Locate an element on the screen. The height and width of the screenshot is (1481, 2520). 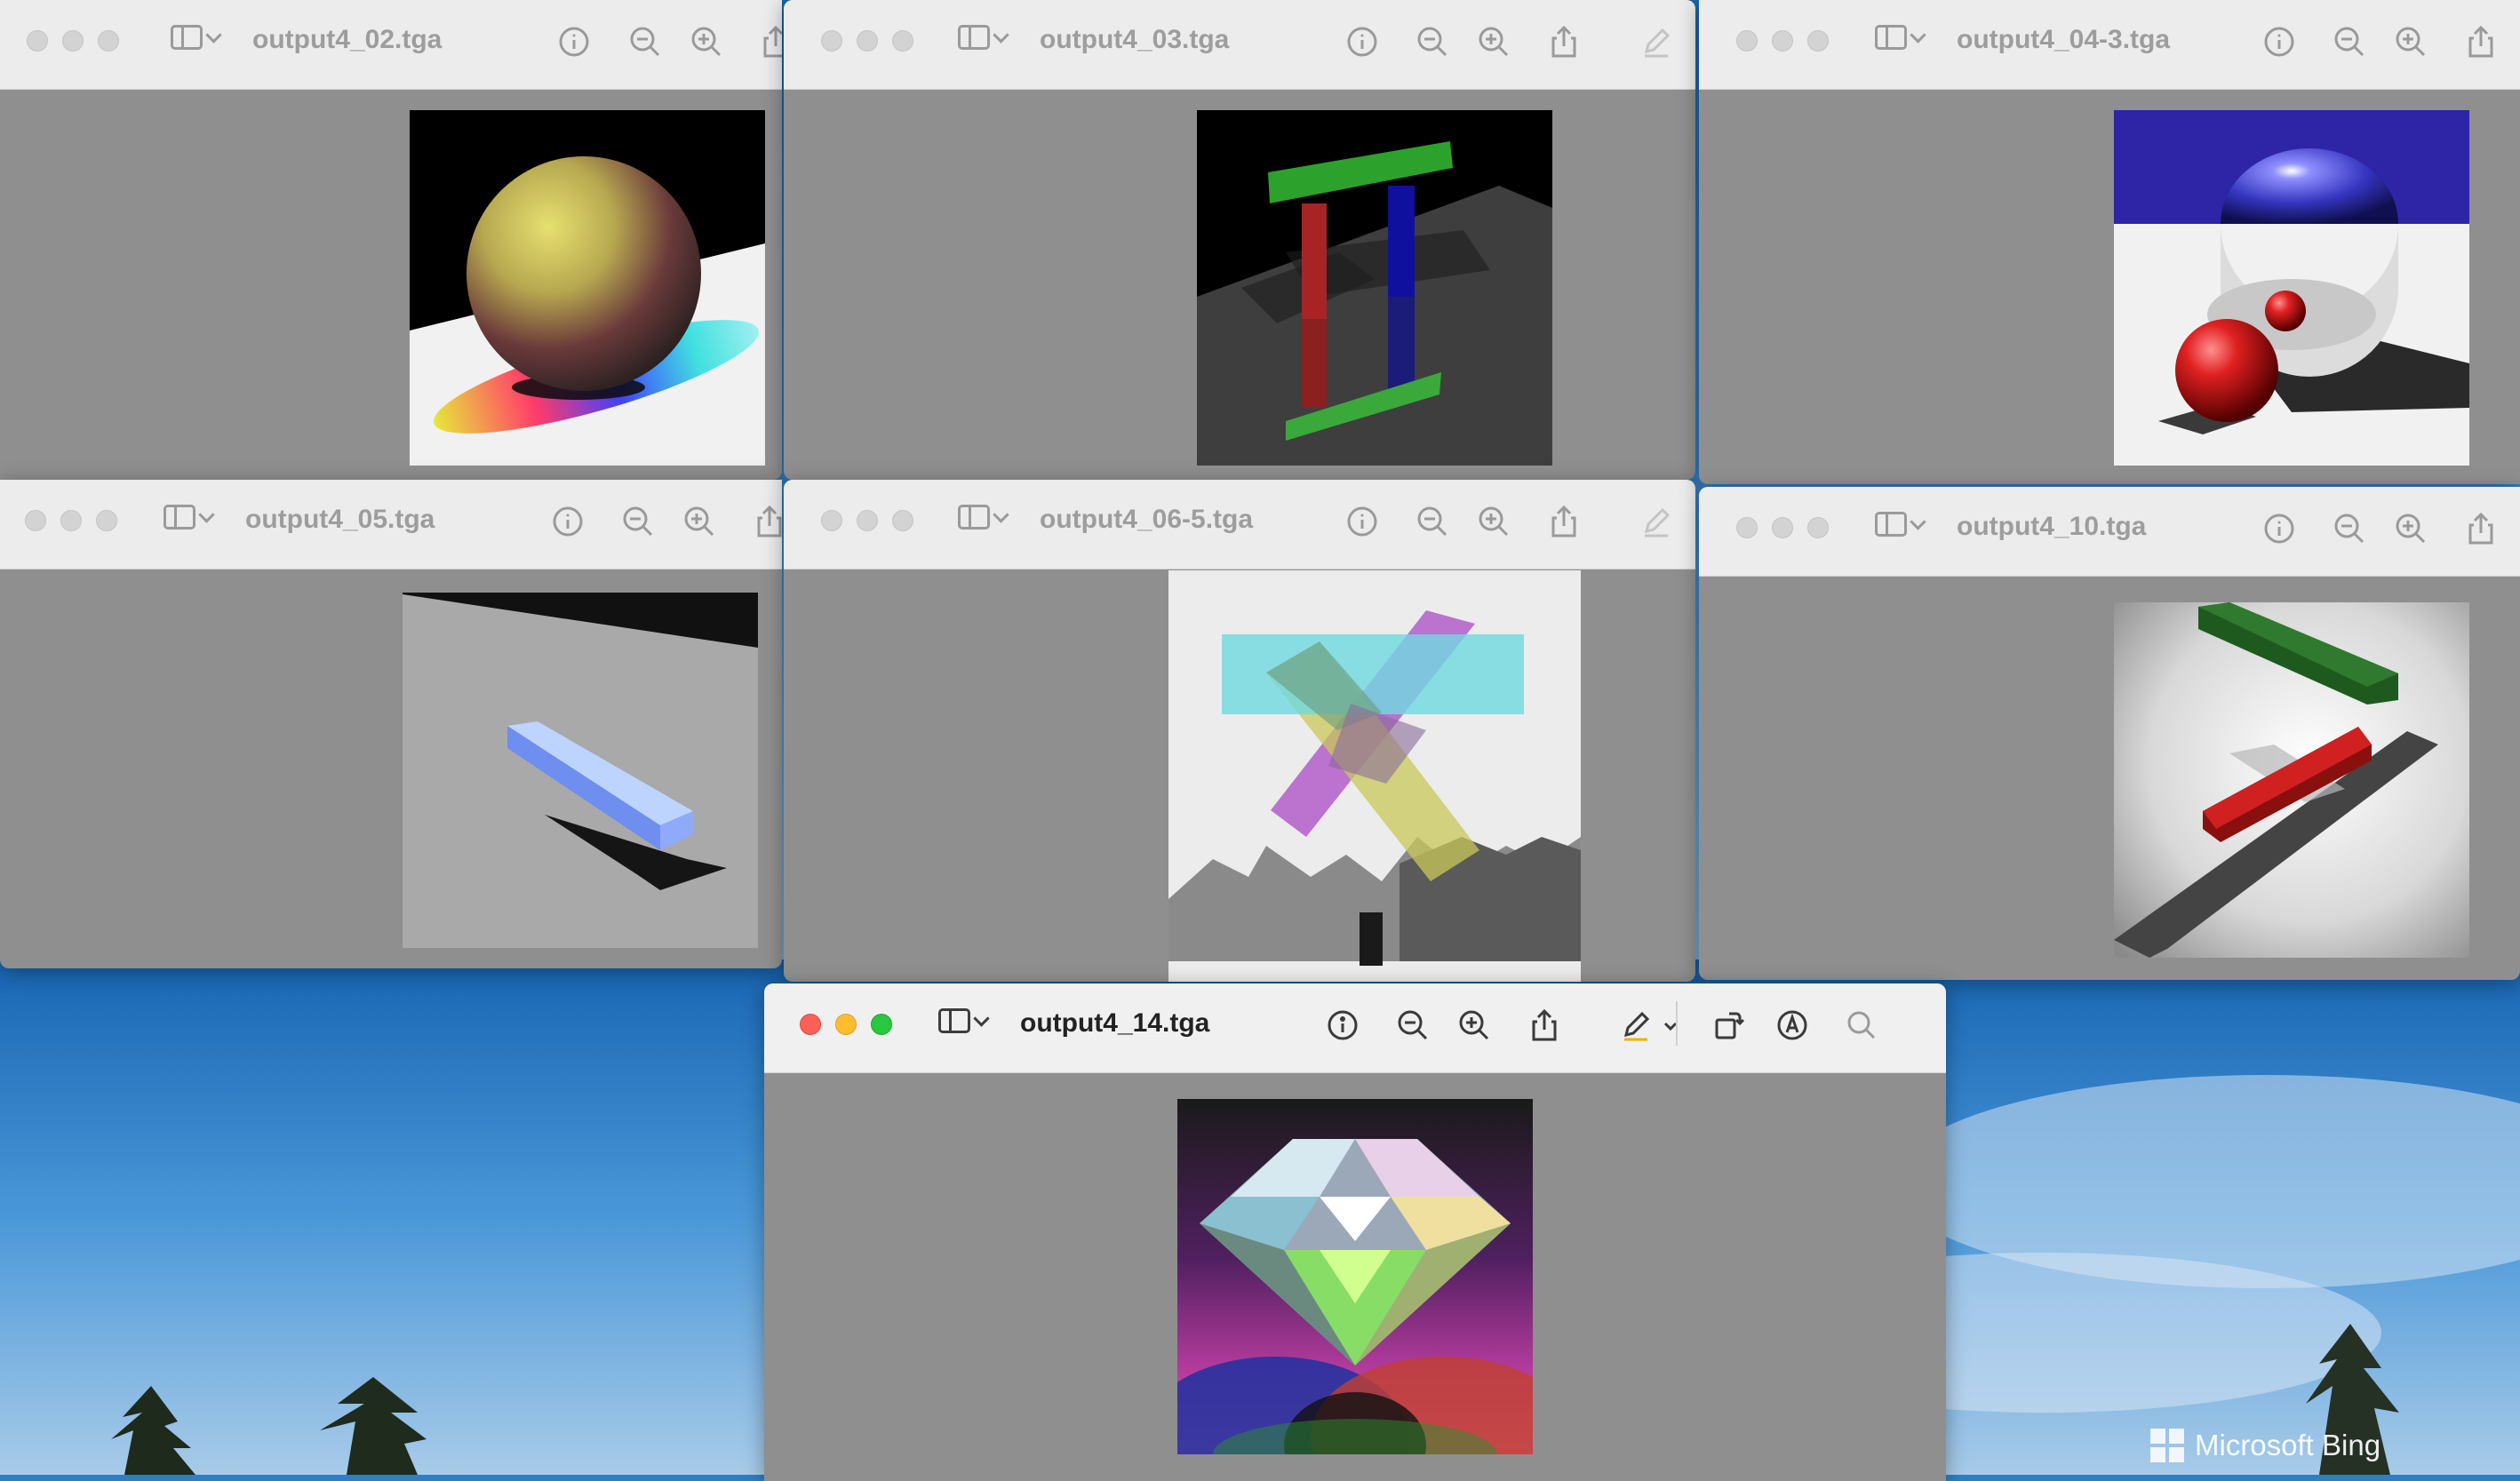
bing-watermark: Microsoft Bing is located at coordinates (2265, 1445).